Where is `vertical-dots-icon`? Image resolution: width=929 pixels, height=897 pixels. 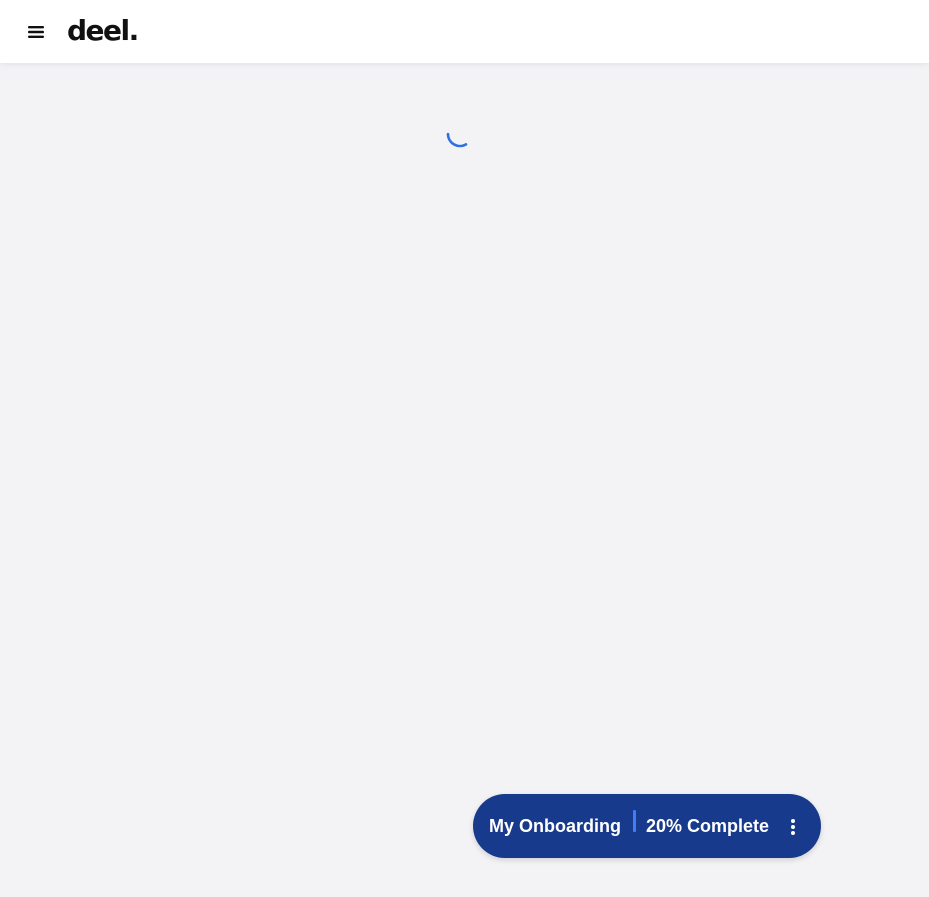
vertical-dots-icon is located at coordinates (793, 827).